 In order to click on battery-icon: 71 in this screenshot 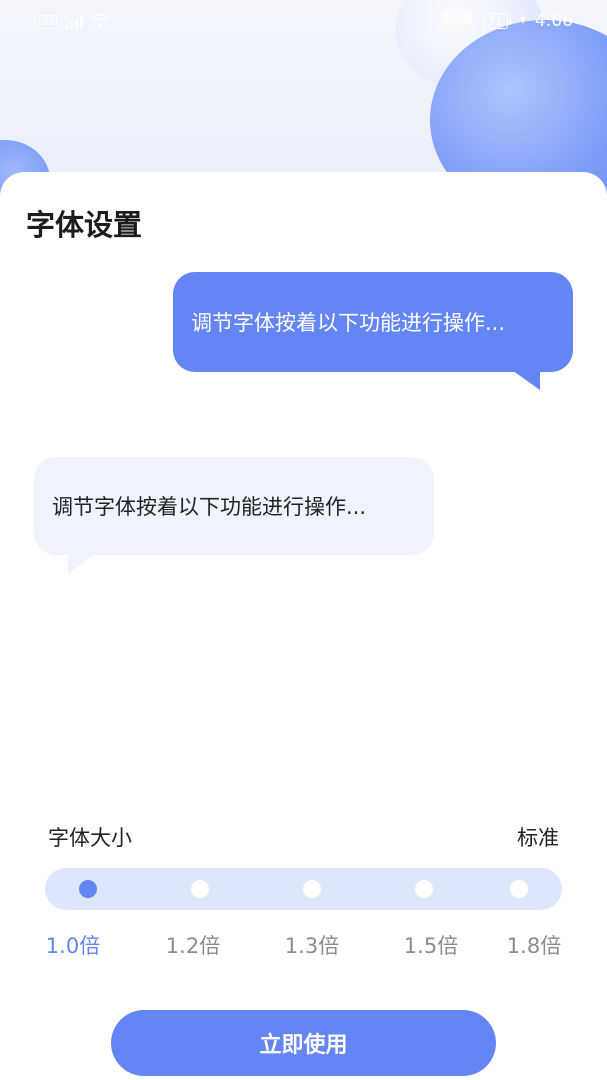, I will do `click(496, 20)`.